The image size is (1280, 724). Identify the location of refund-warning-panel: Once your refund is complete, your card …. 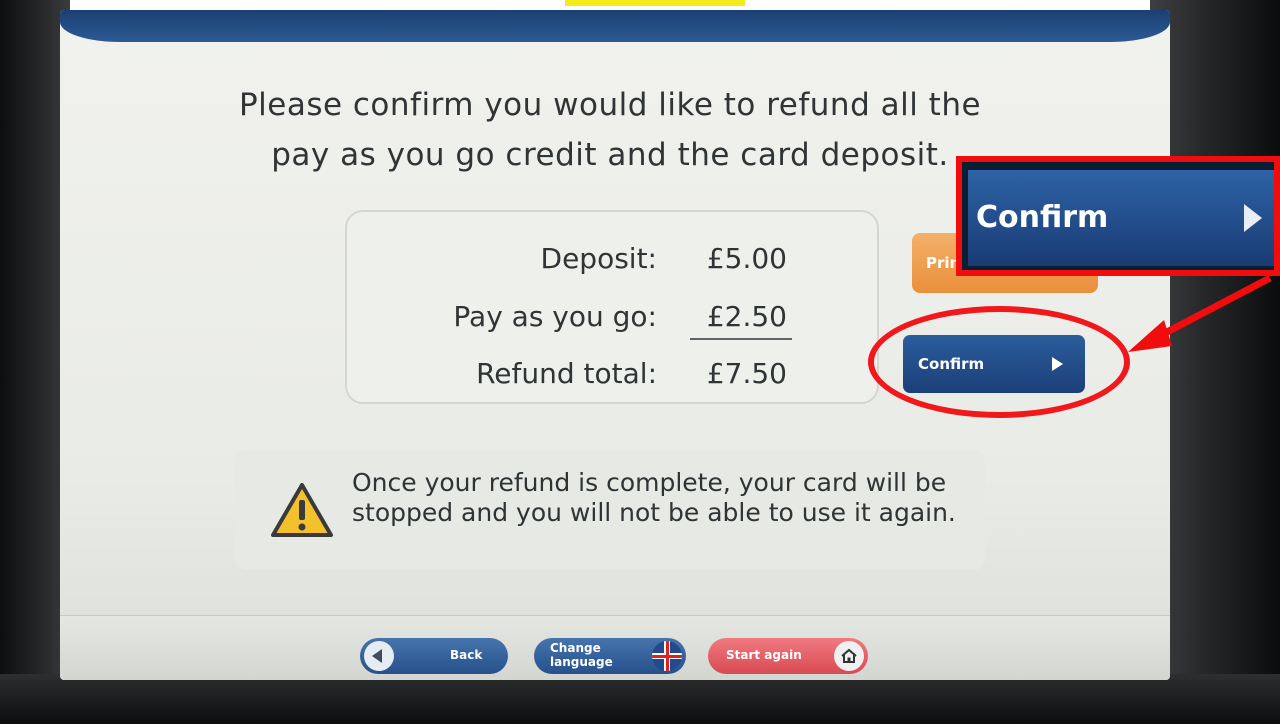
(610, 510).